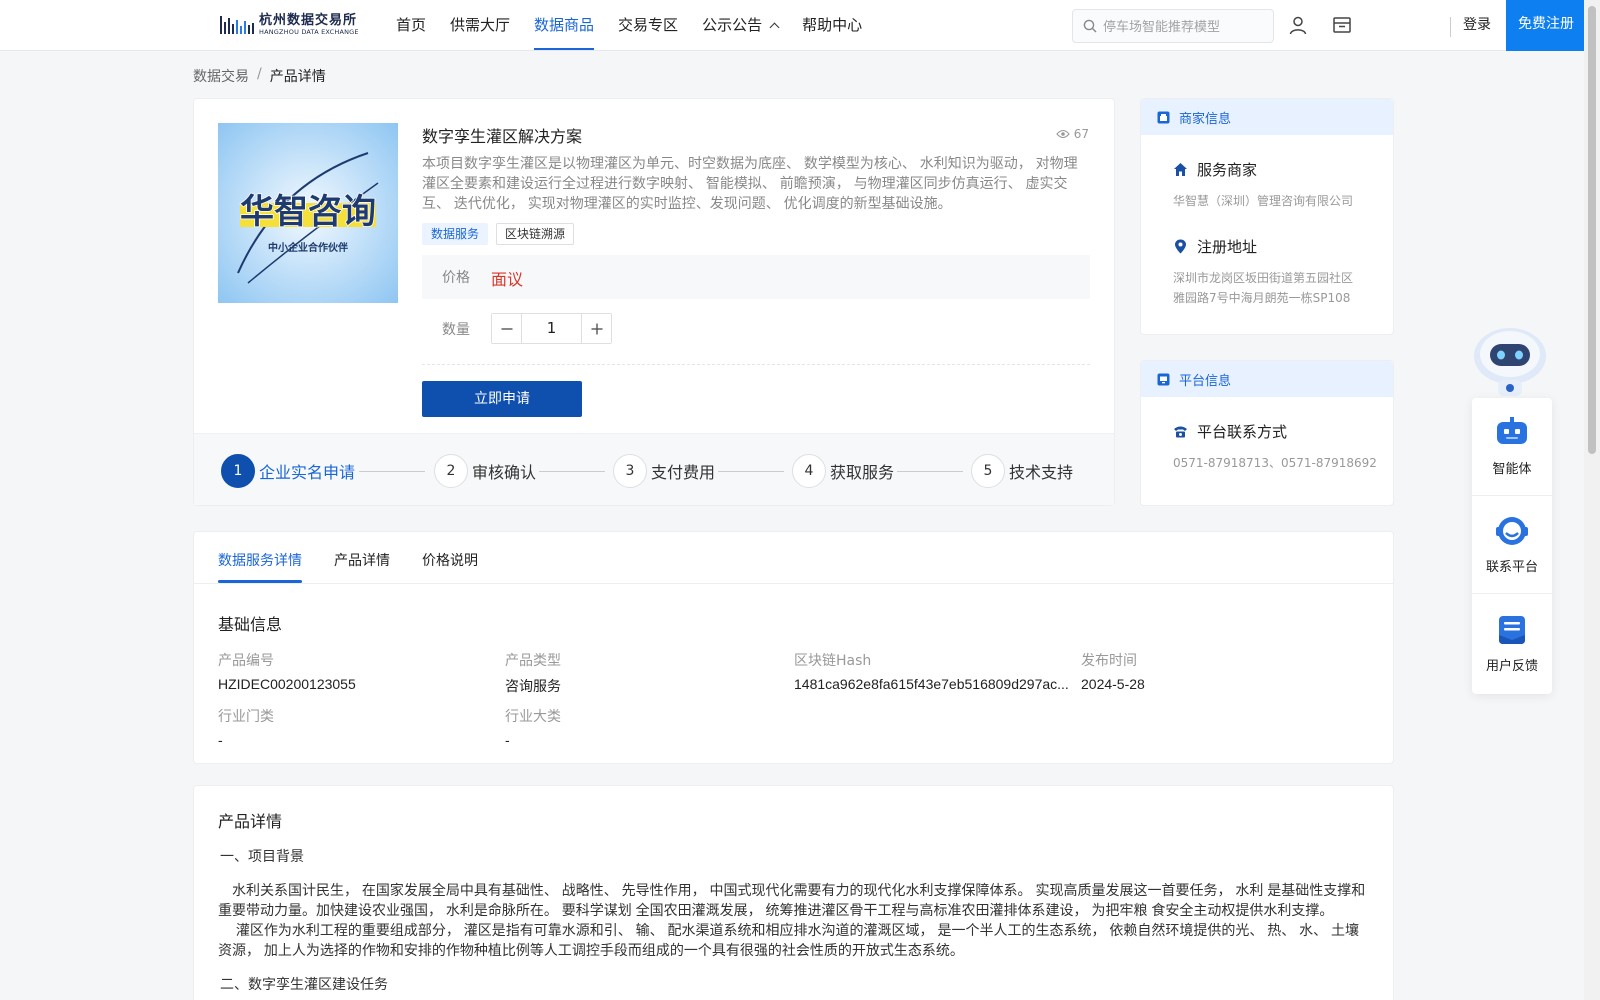  I want to click on home-icon, so click(1180, 169).